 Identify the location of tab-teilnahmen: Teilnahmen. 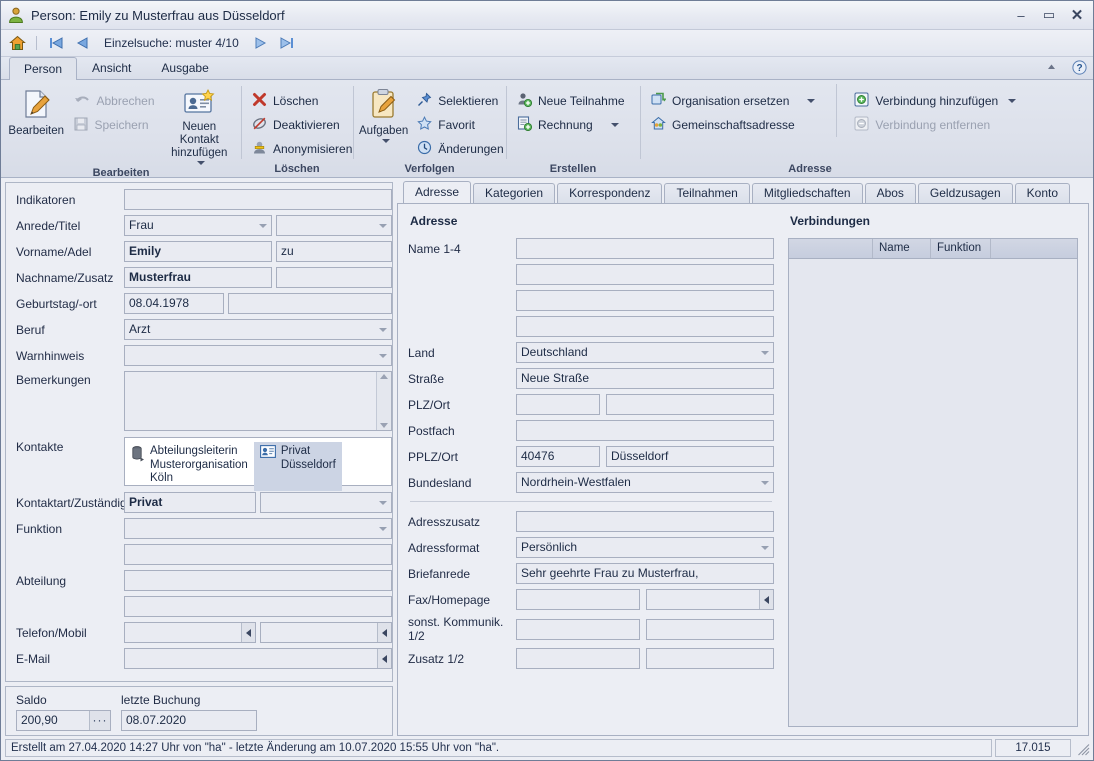
(707, 193).